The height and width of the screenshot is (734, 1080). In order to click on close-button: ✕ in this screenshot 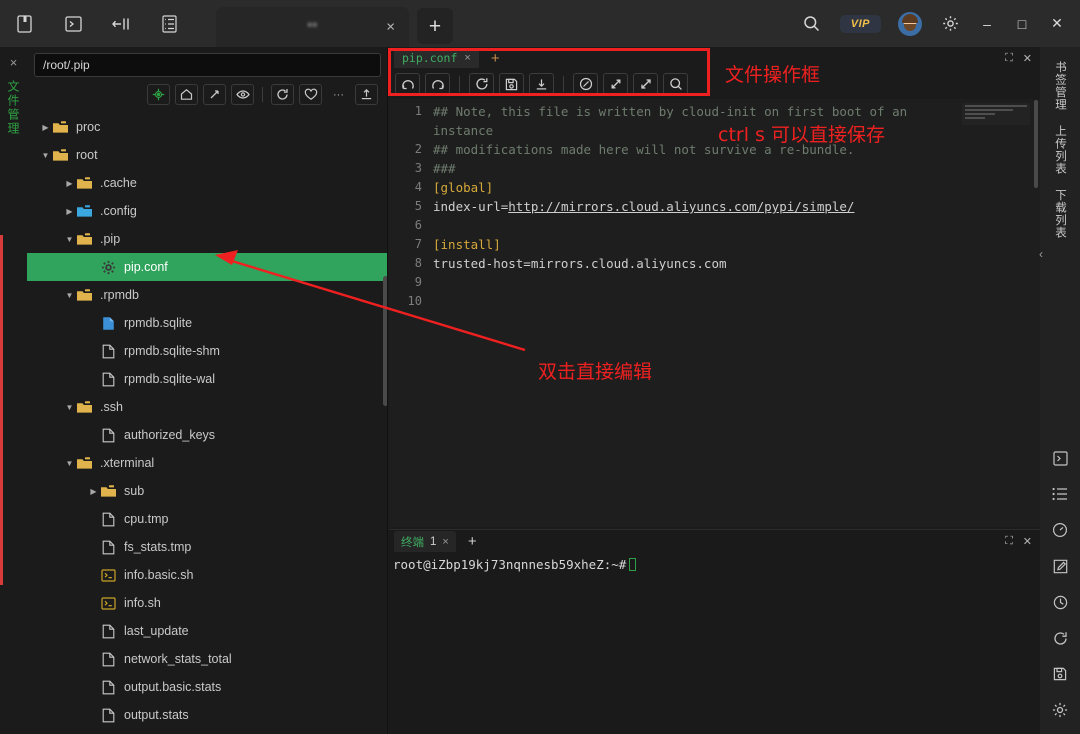, I will do `click(1057, 23)`.